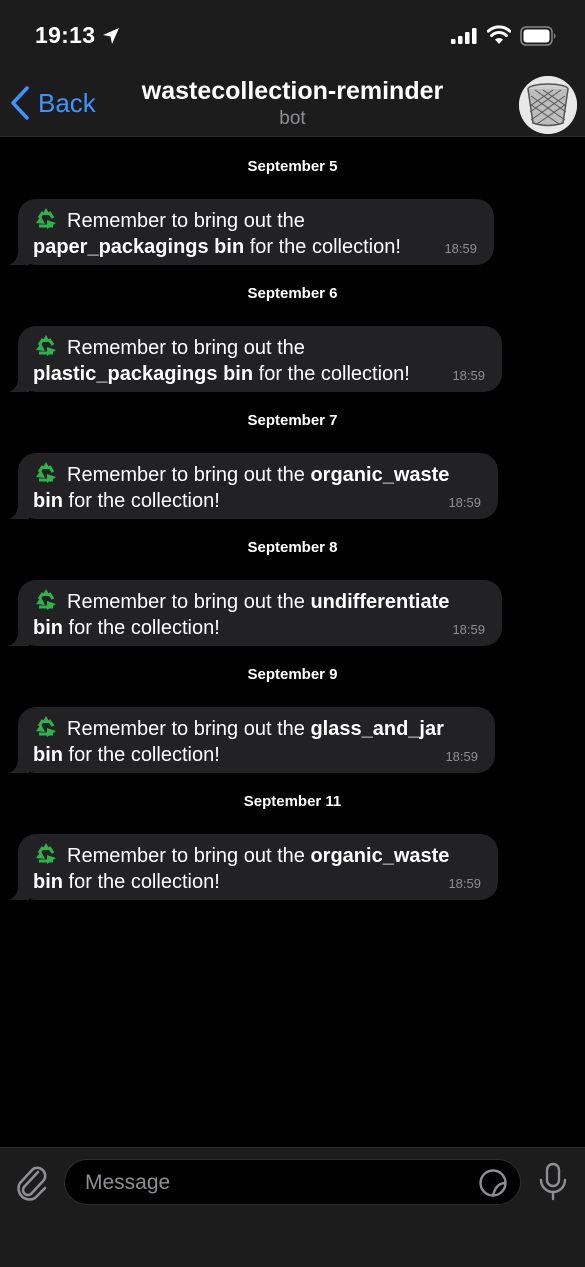 Image resolution: width=585 pixels, height=1267 pixels. I want to click on composer-bar, so click(292, 1207).